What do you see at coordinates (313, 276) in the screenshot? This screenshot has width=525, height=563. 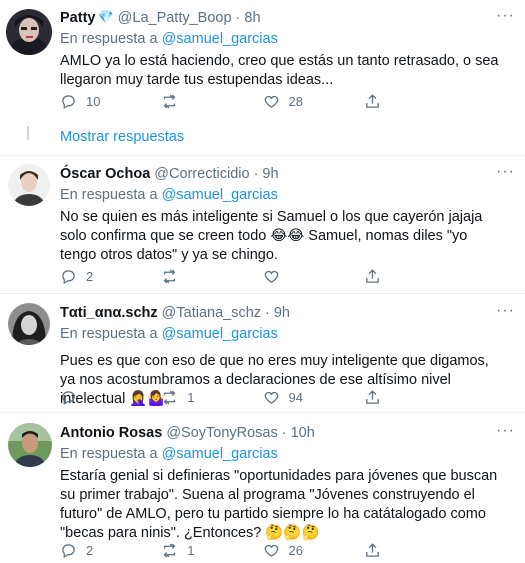 I see `like-button` at bounding box center [313, 276].